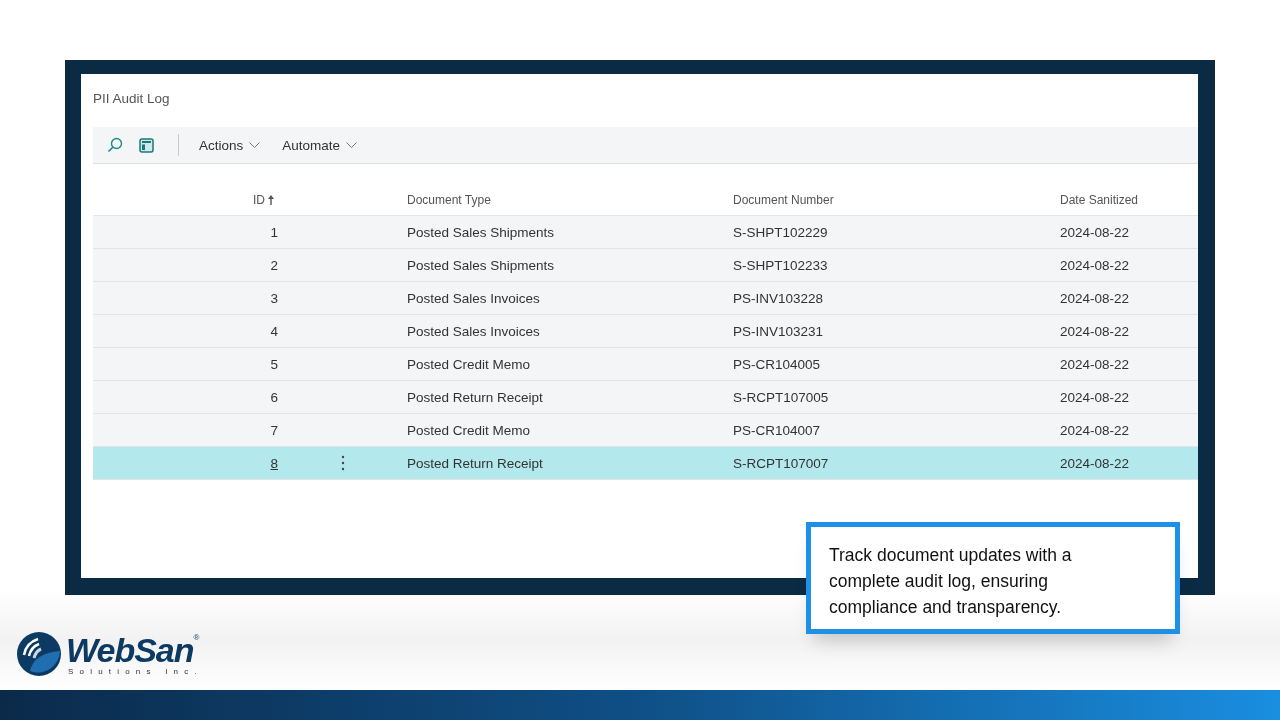 This screenshot has width=1280, height=720. Describe the element at coordinates (130, 649) in the screenshot. I see `logo-wordmark: WebSan` at that location.